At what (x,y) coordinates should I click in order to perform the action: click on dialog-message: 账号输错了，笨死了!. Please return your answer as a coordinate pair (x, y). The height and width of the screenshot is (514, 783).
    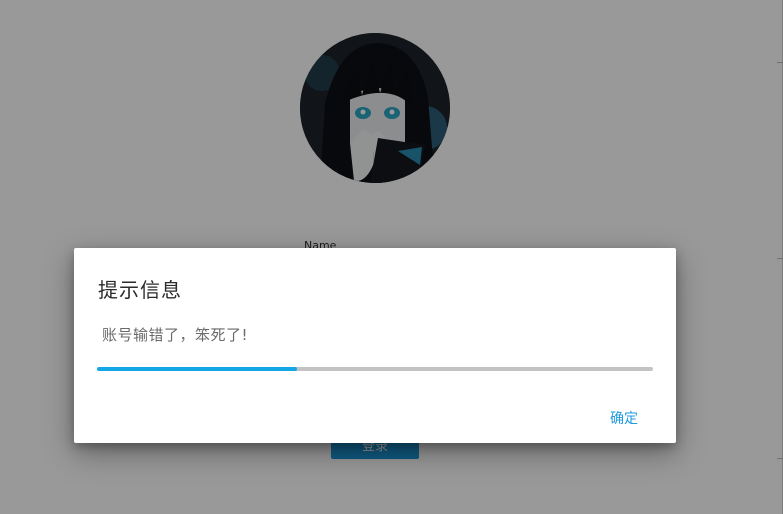
    Looking at the image, I should click on (175, 335).